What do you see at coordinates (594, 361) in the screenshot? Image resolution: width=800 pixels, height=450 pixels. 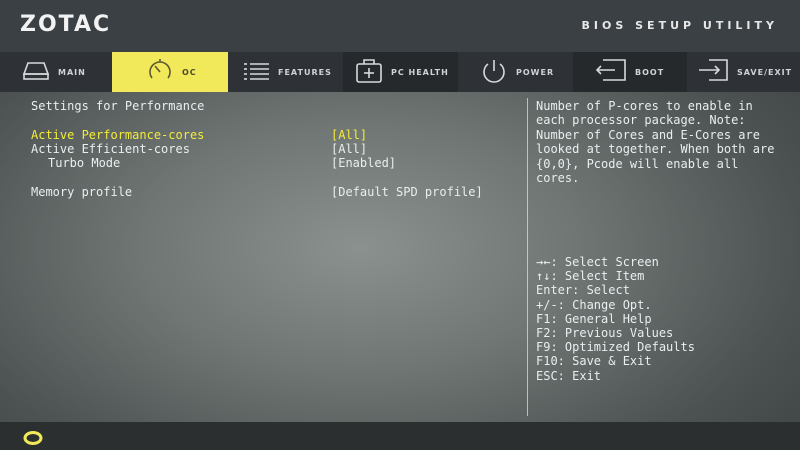 I see `key-help-item: F10: Save & Exit` at bounding box center [594, 361].